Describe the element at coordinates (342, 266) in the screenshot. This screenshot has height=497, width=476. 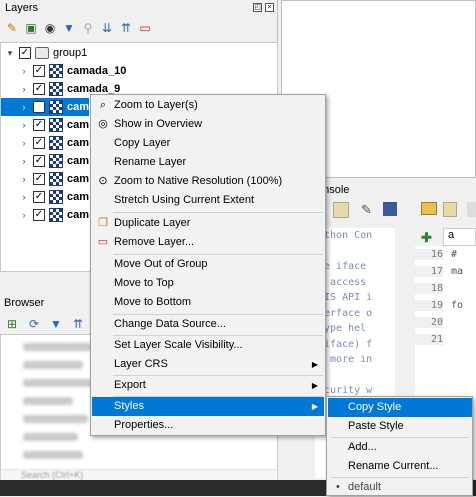
I see `console-line: se iface` at that location.